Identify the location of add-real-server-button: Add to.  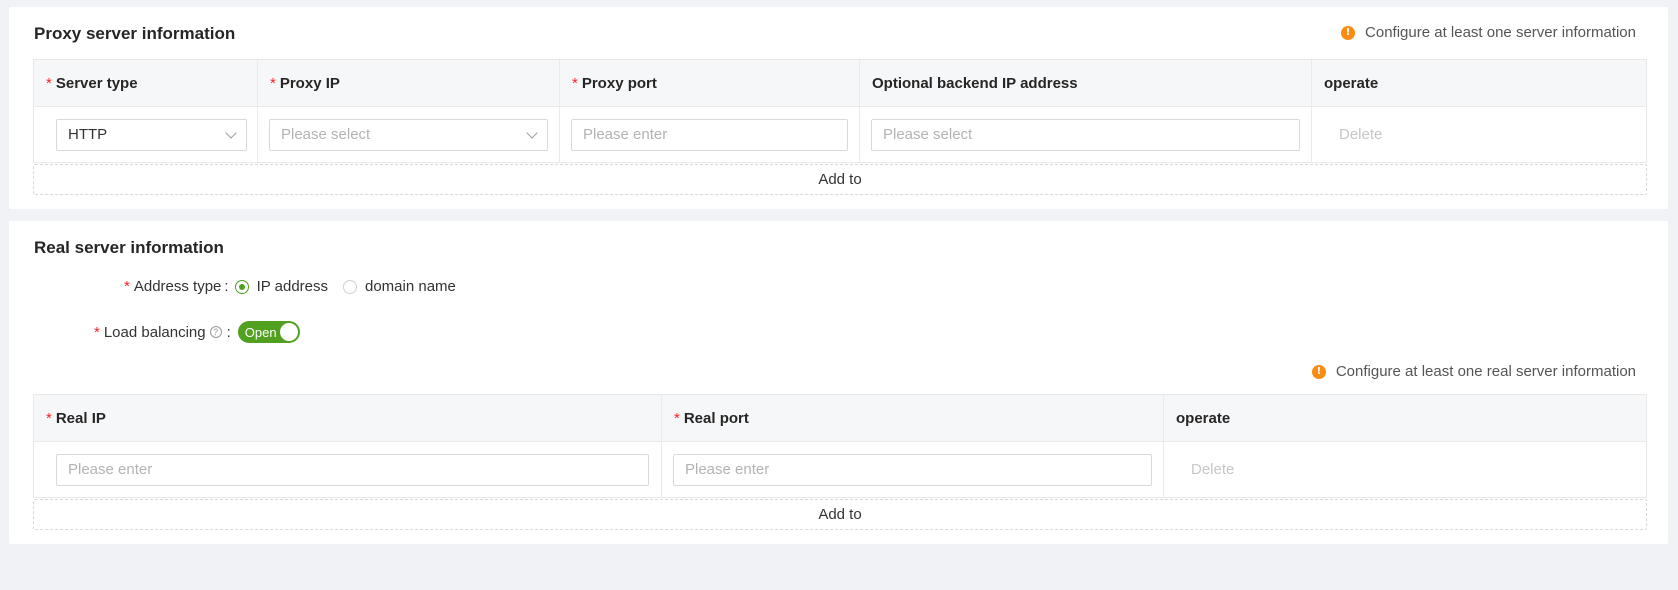
(840, 514).